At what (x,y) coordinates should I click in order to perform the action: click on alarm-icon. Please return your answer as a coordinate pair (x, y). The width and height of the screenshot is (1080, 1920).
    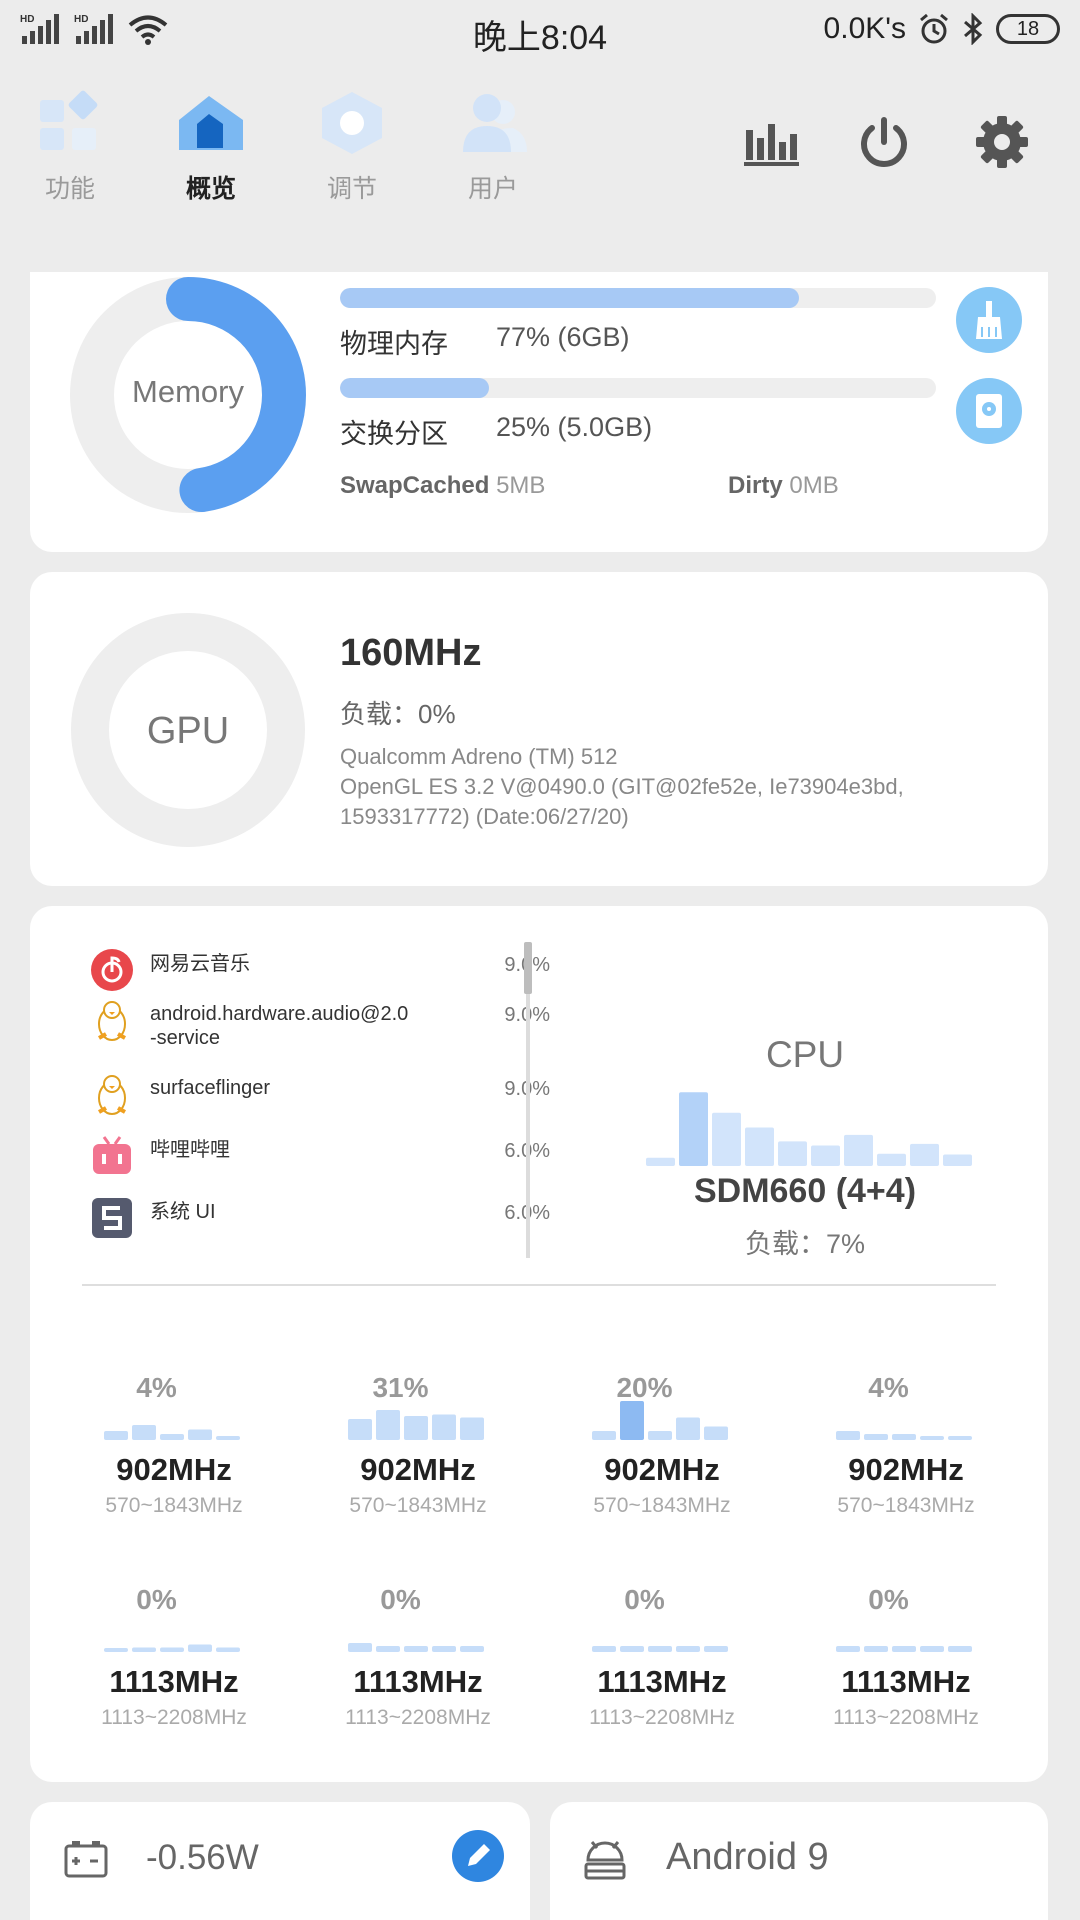
    Looking at the image, I should click on (934, 28).